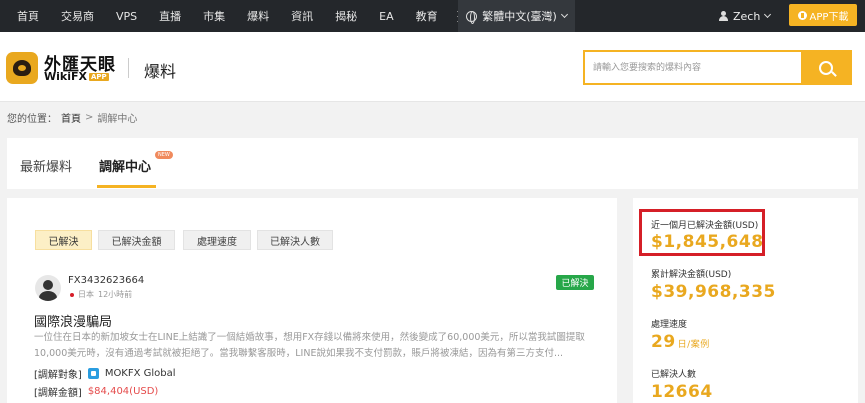 This screenshot has width=865, height=403. Describe the element at coordinates (386, 16) in the screenshot. I see `nav-item-ea: EA` at that location.